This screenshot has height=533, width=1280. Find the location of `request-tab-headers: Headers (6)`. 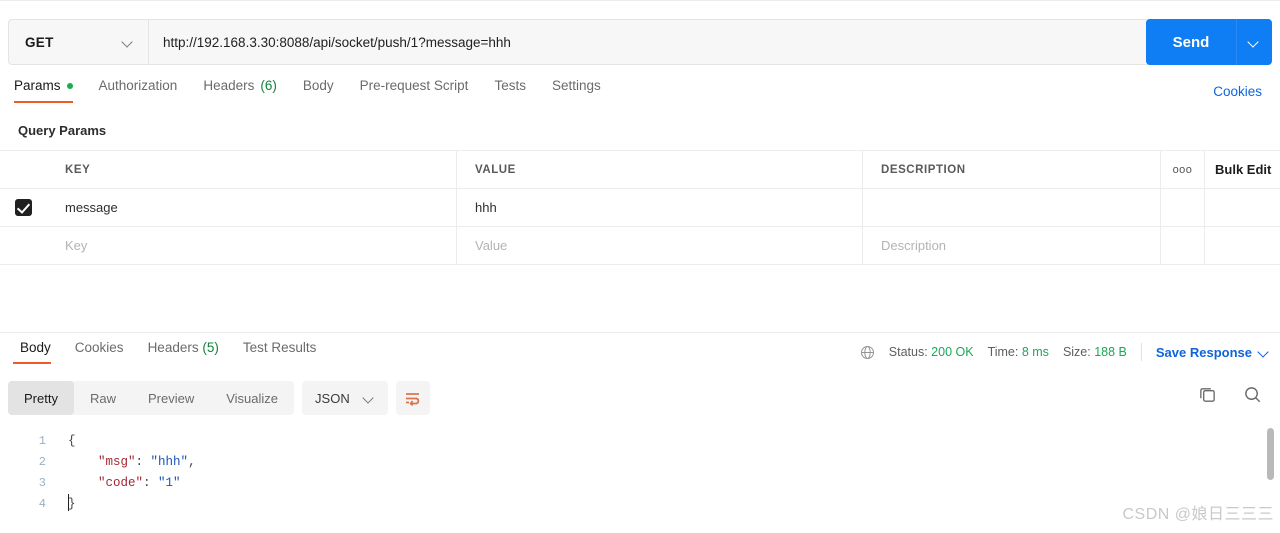

request-tab-headers: Headers (6) is located at coordinates (240, 90).